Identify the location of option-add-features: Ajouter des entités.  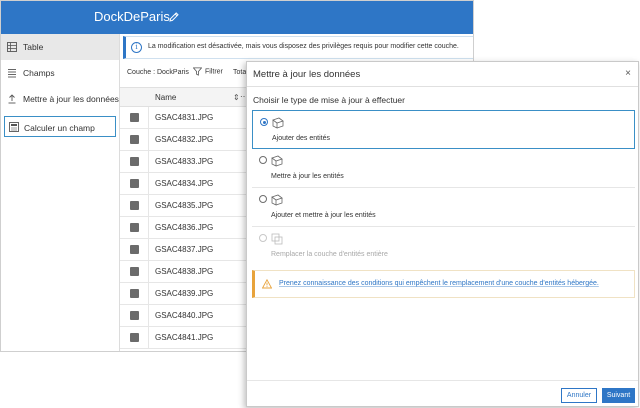
(443, 129).